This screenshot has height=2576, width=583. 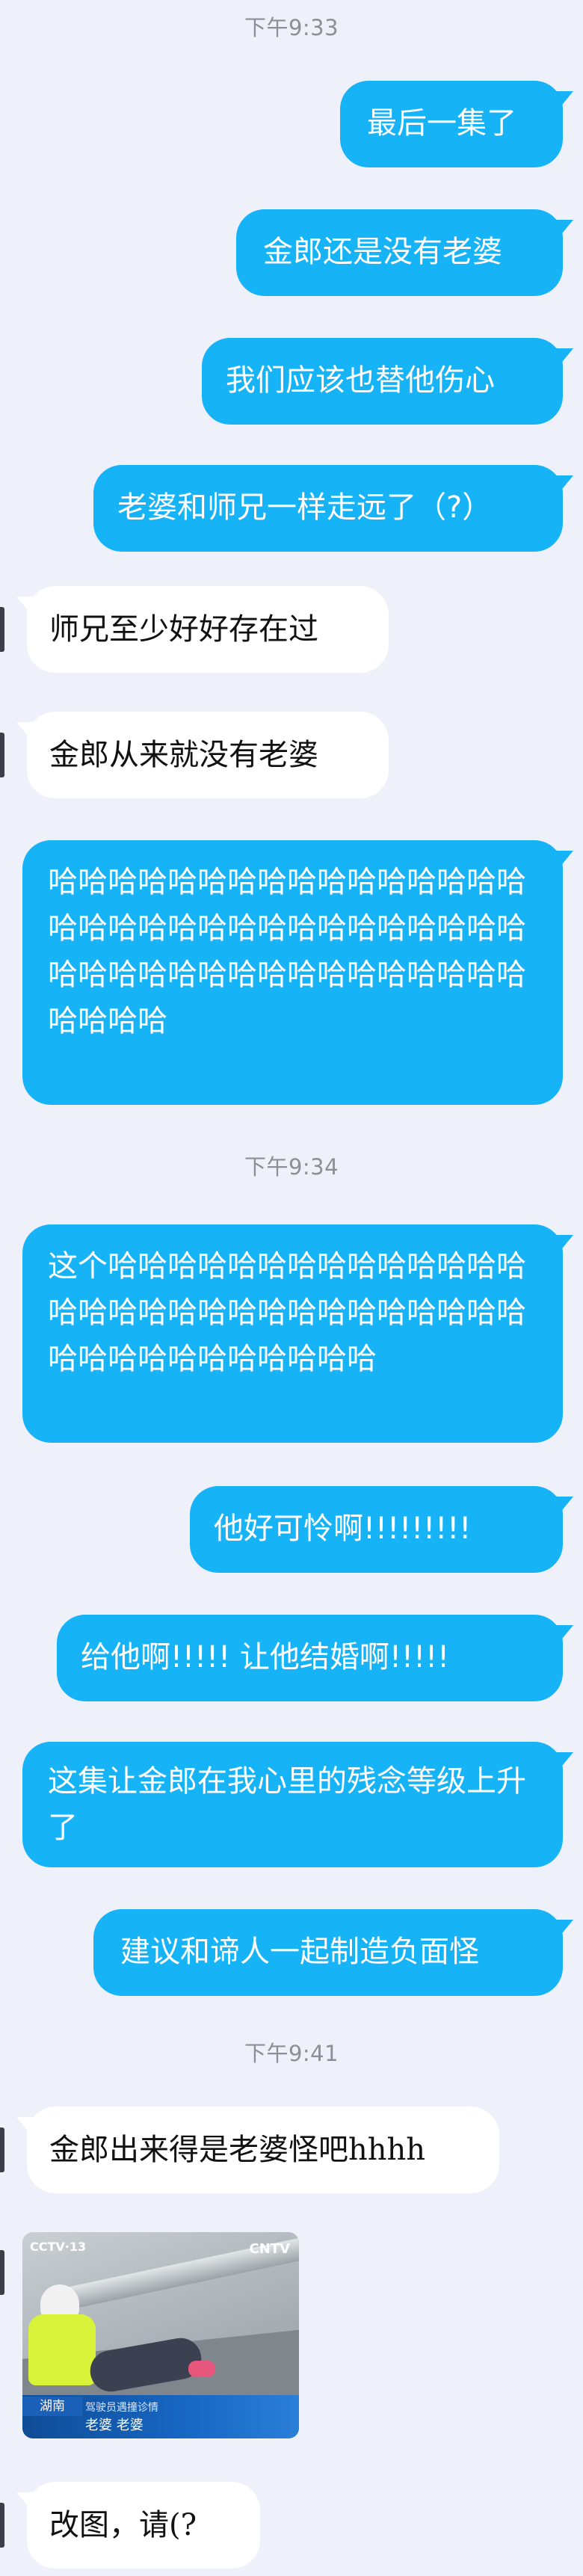 I want to click on message-text: 老婆和师兄一样走远了（?）, so click(x=305, y=507).